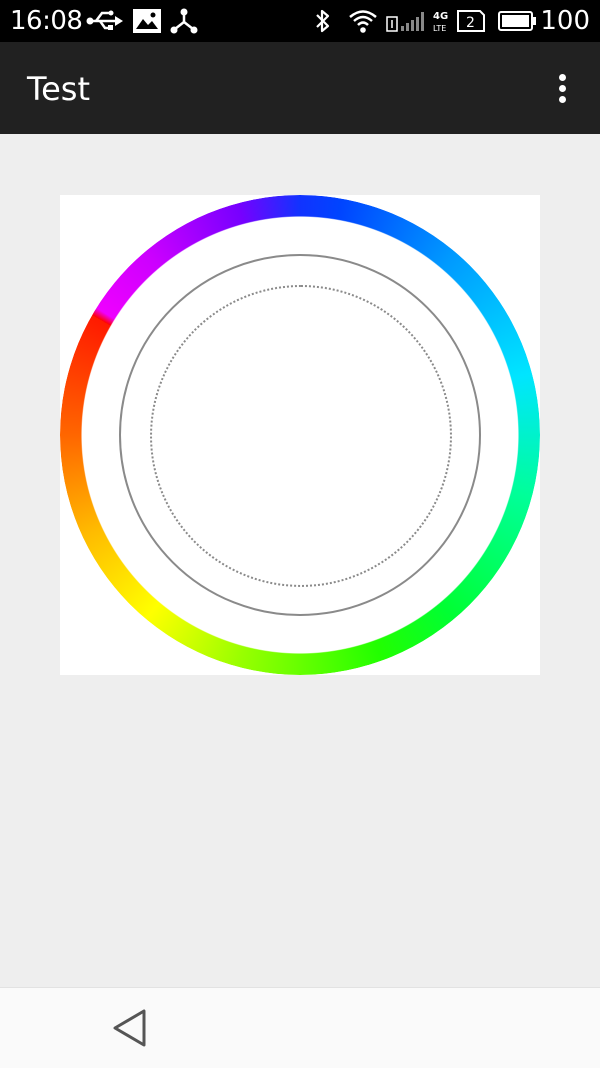 The height and width of the screenshot is (1068, 600). What do you see at coordinates (184, 21) in the screenshot?
I see `share-hub-icon` at bounding box center [184, 21].